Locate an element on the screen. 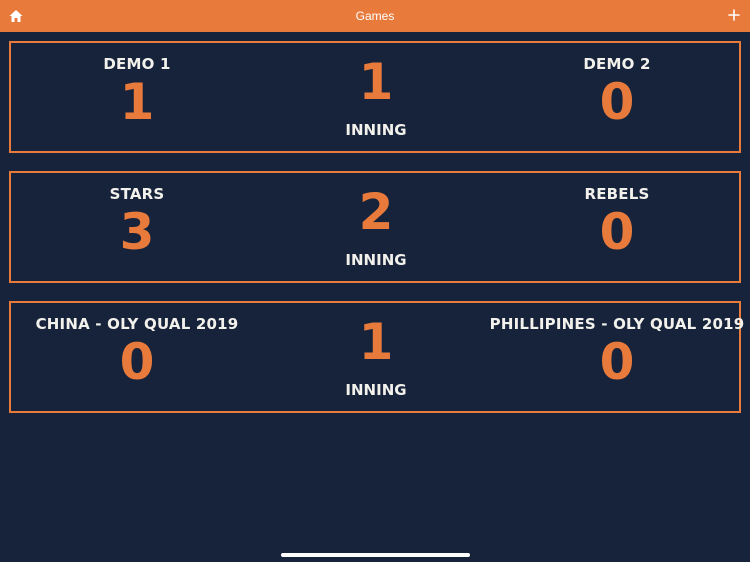  add-game-button is located at coordinates (734, 15).